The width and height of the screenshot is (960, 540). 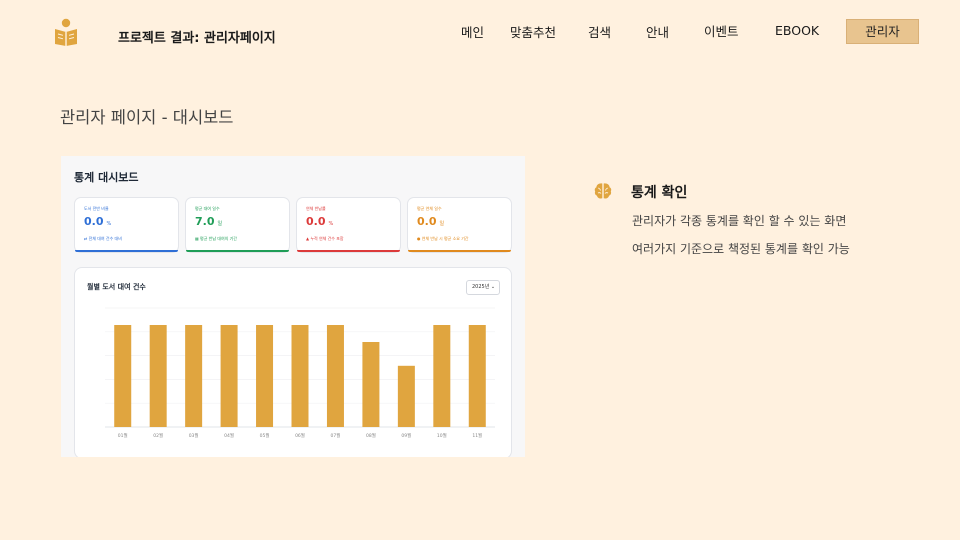 I want to click on x-tick-label: 03월, so click(x=194, y=435).